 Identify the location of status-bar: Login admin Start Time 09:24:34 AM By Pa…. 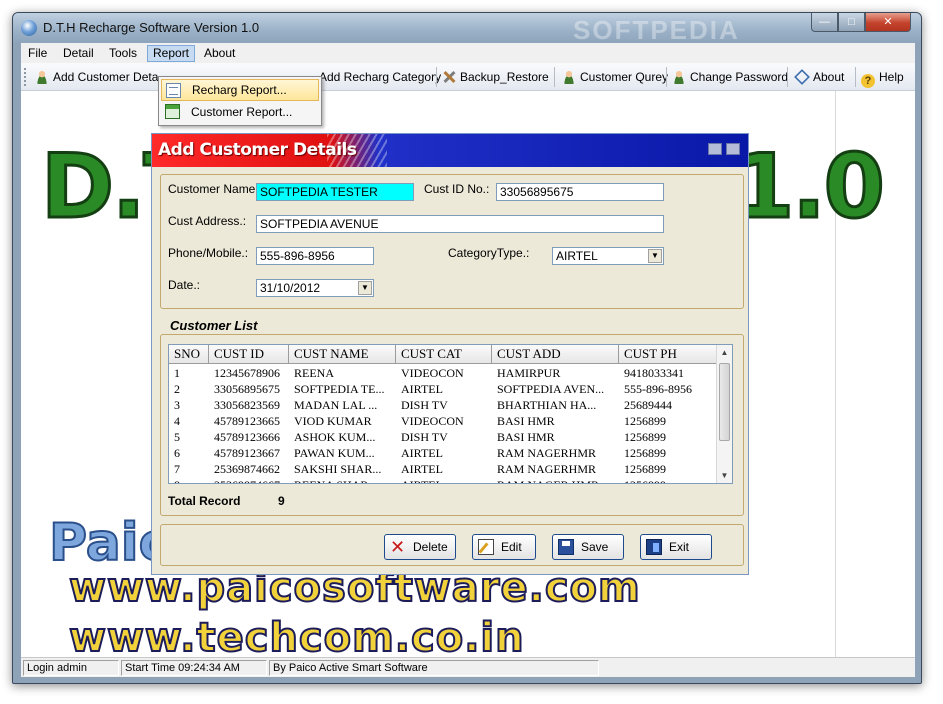
(468, 667).